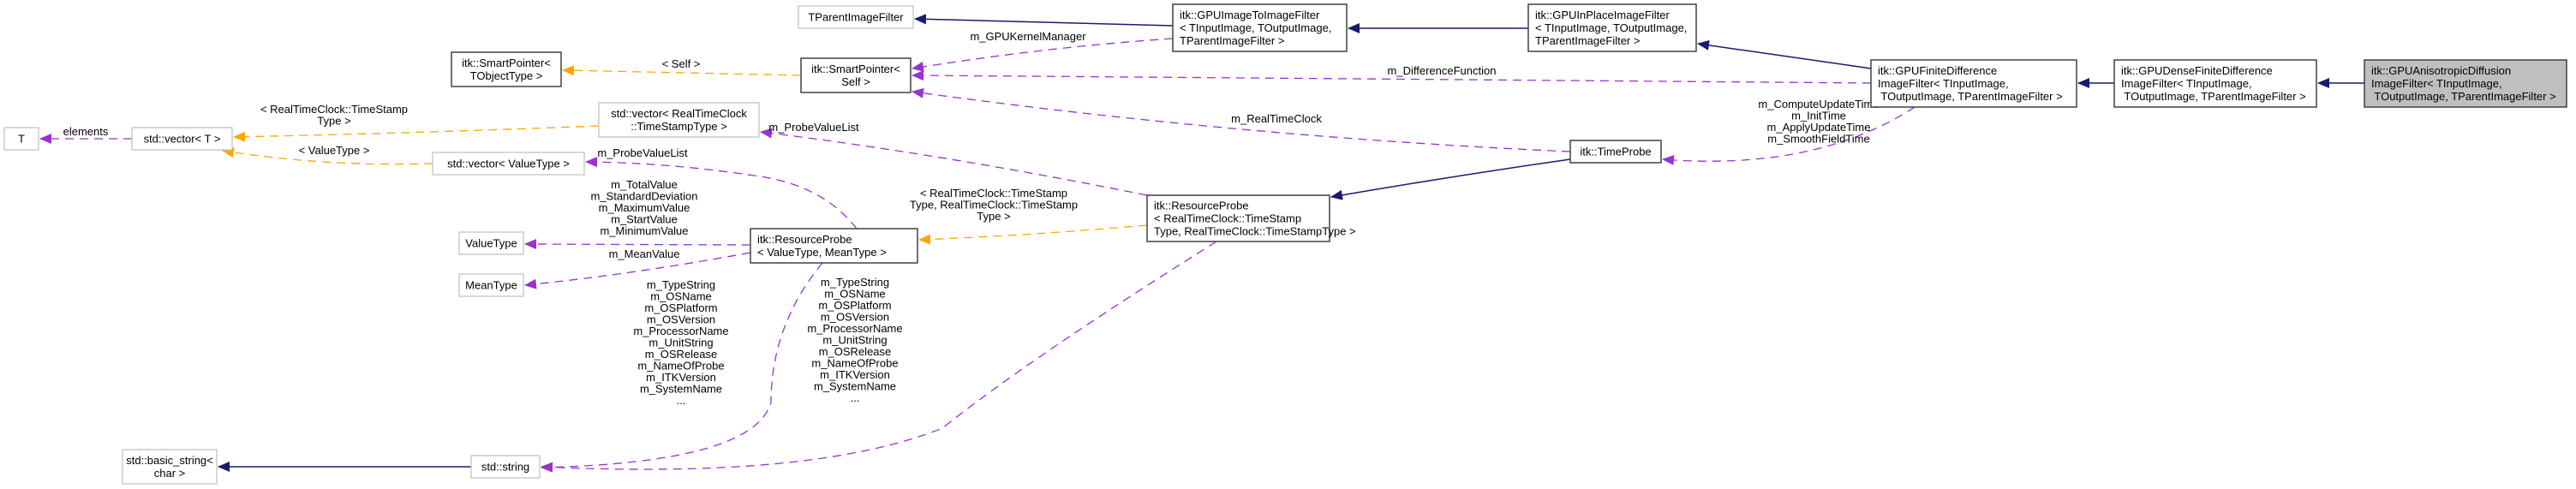 The height and width of the screenshot is (489, 2576). Describe the element at coordinates (638, 244) in the screenshot. I see `edge-rp-vm-to-valuetype` at that location.